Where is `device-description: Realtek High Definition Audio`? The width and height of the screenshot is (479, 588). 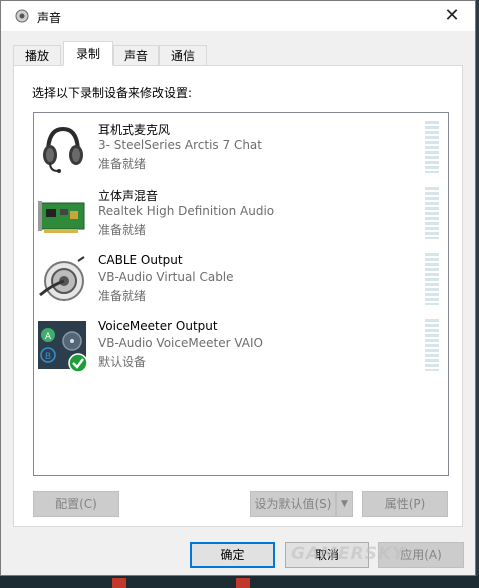 device-description: Realtek High Definition Audio is located at coordinates (186, 211).